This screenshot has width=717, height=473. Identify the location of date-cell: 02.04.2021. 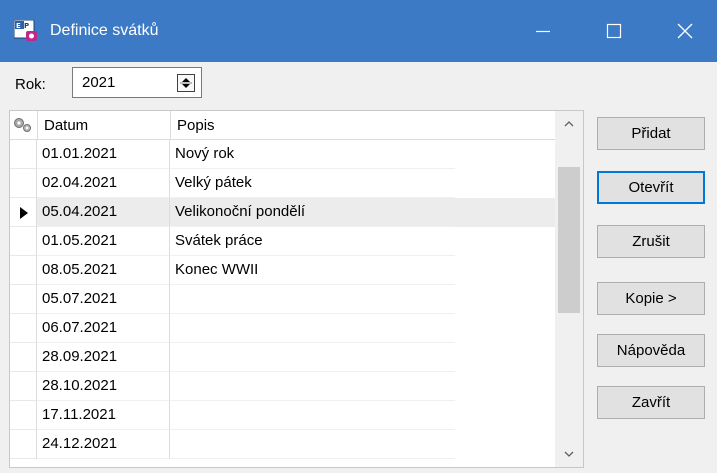
(103, 183).